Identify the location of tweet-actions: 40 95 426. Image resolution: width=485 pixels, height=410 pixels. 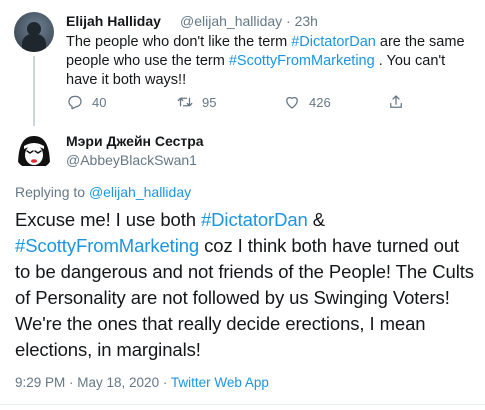
(242, 102).